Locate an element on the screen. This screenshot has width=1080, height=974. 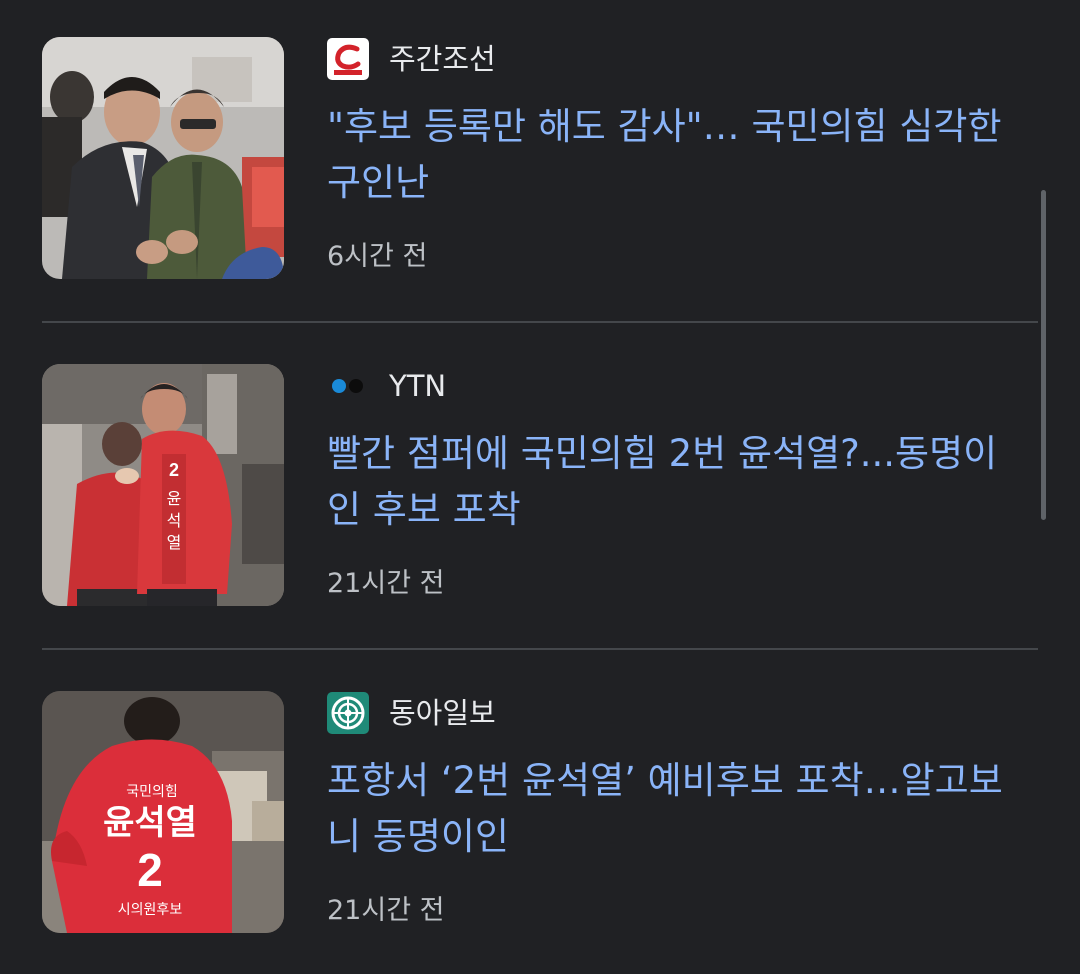
source-name: YTN is located at coordinates (418, 386).